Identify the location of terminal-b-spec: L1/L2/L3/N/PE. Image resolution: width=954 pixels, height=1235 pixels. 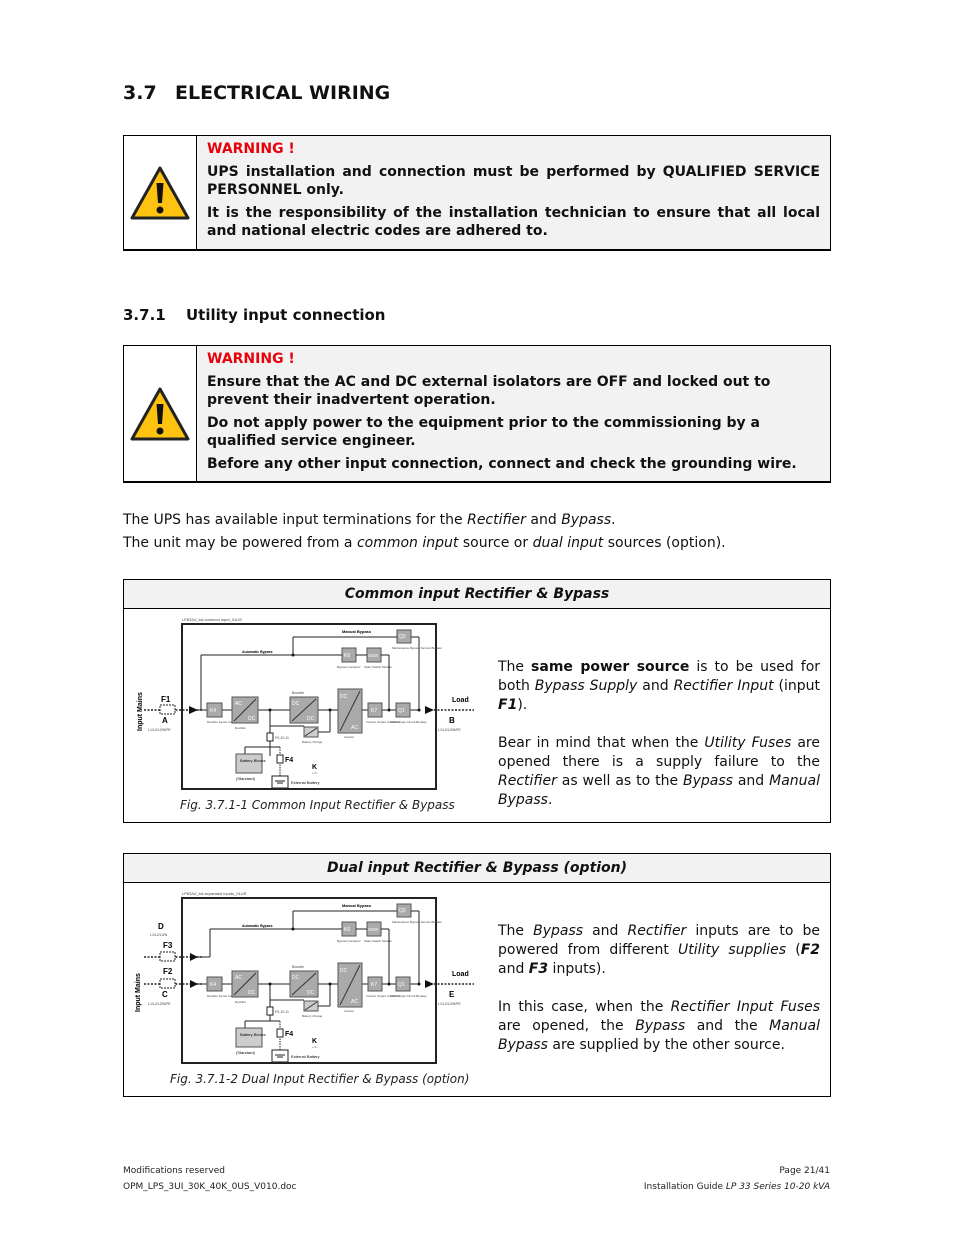
(449, 730).